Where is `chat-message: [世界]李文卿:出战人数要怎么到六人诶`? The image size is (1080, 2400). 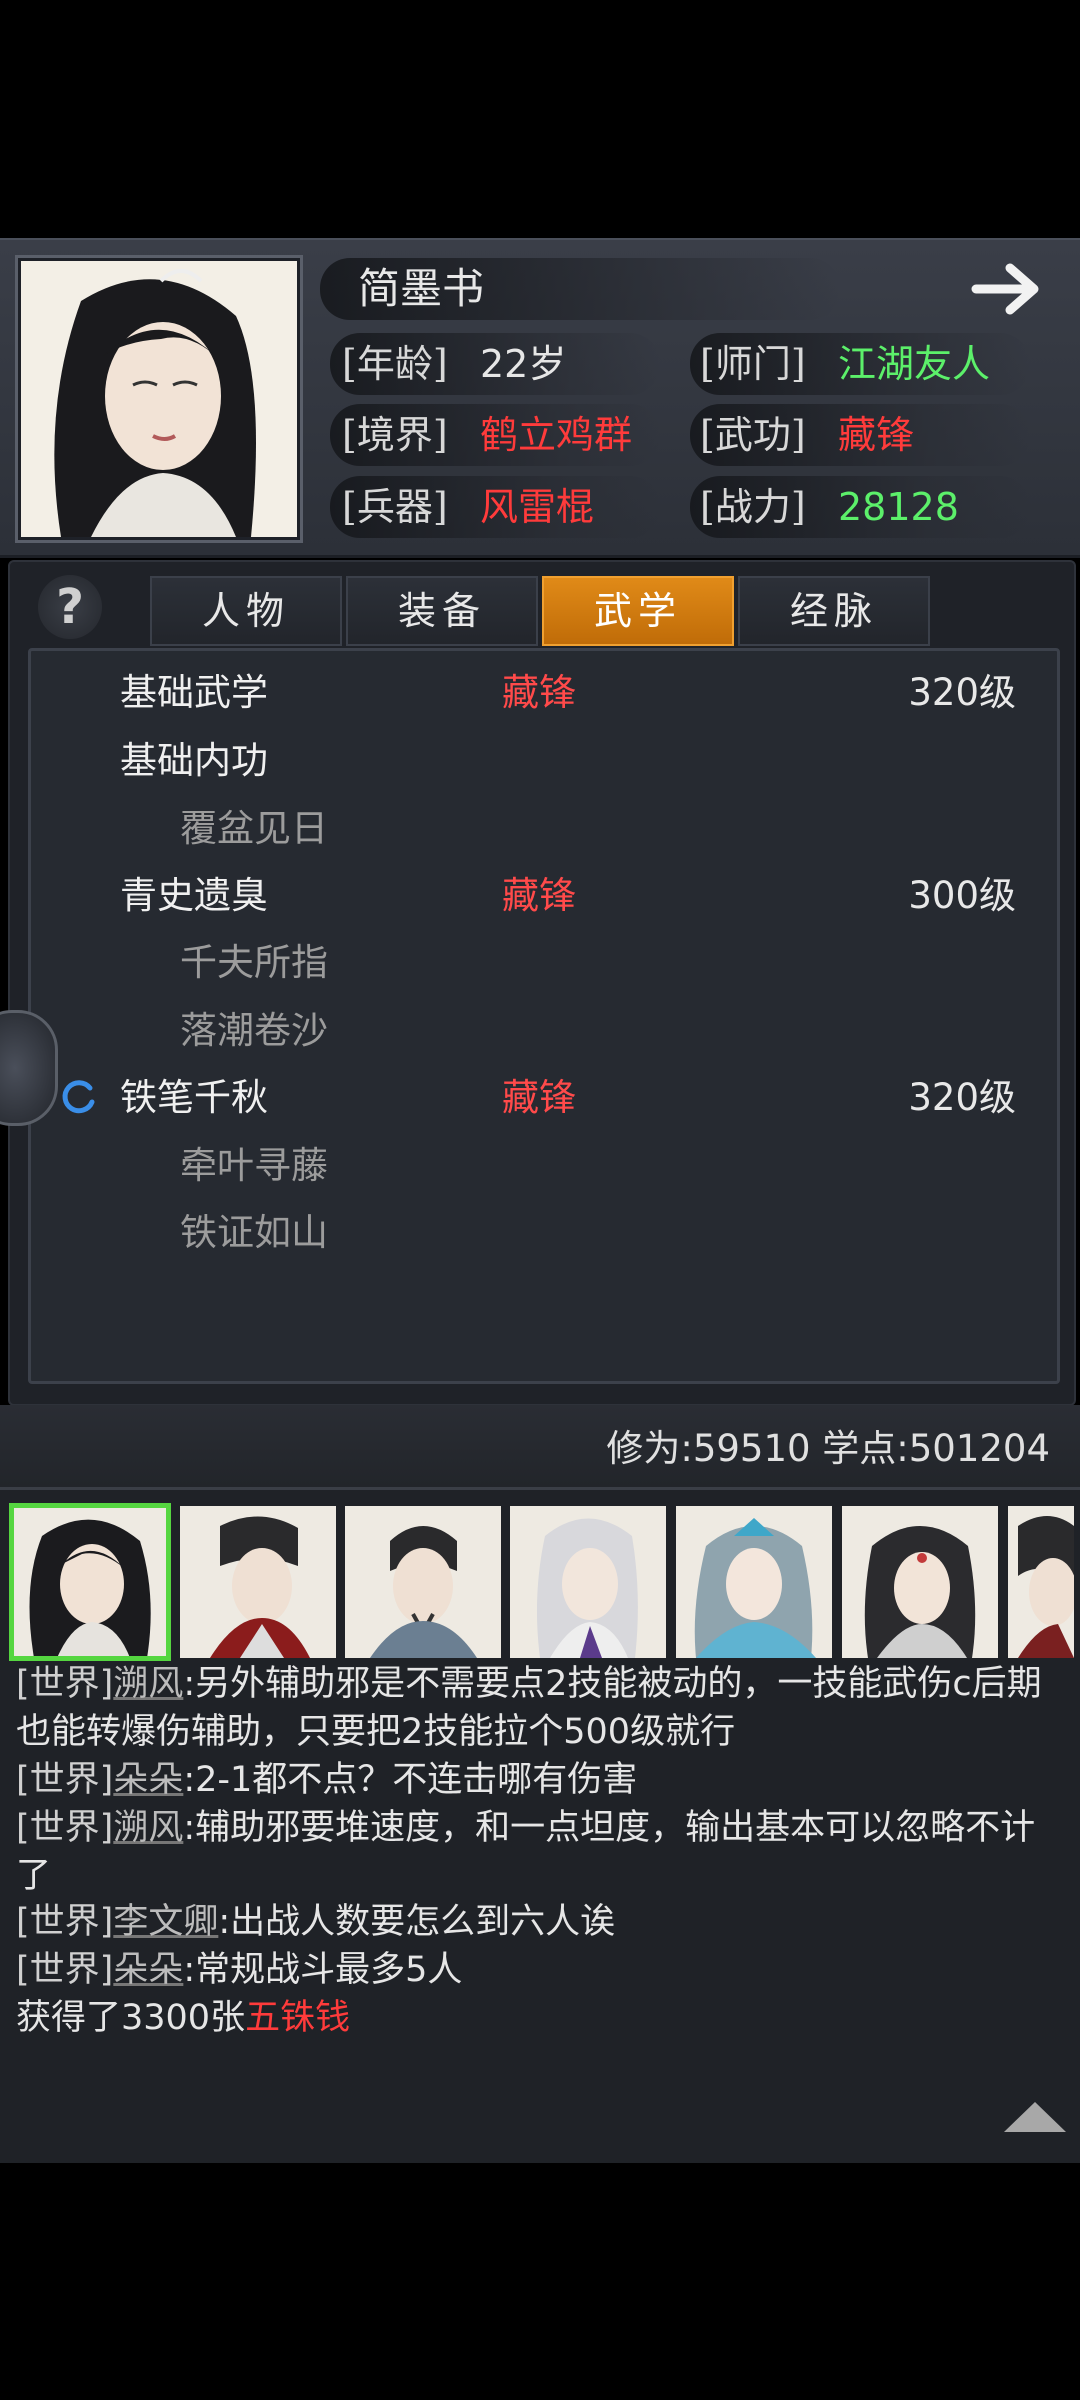 chat-message: [世界]李文卿:出战人数要怎么到六人诶 is located at coordinates (541, 1922).